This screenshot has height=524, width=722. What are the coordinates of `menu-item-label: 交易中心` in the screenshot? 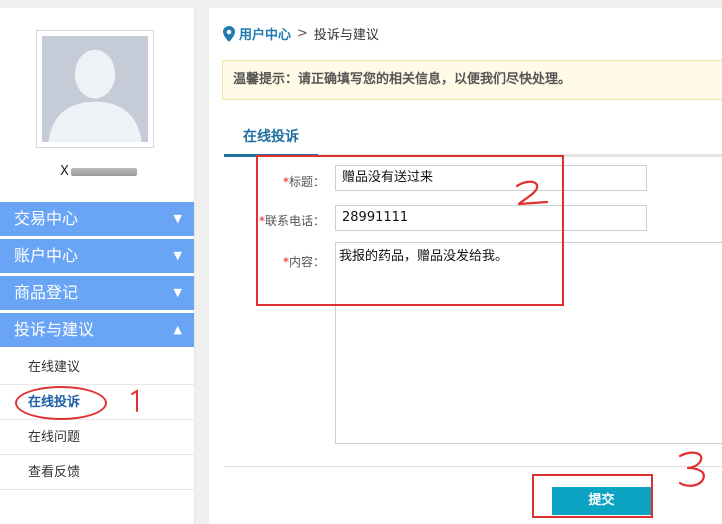 It's located at (46, 218).